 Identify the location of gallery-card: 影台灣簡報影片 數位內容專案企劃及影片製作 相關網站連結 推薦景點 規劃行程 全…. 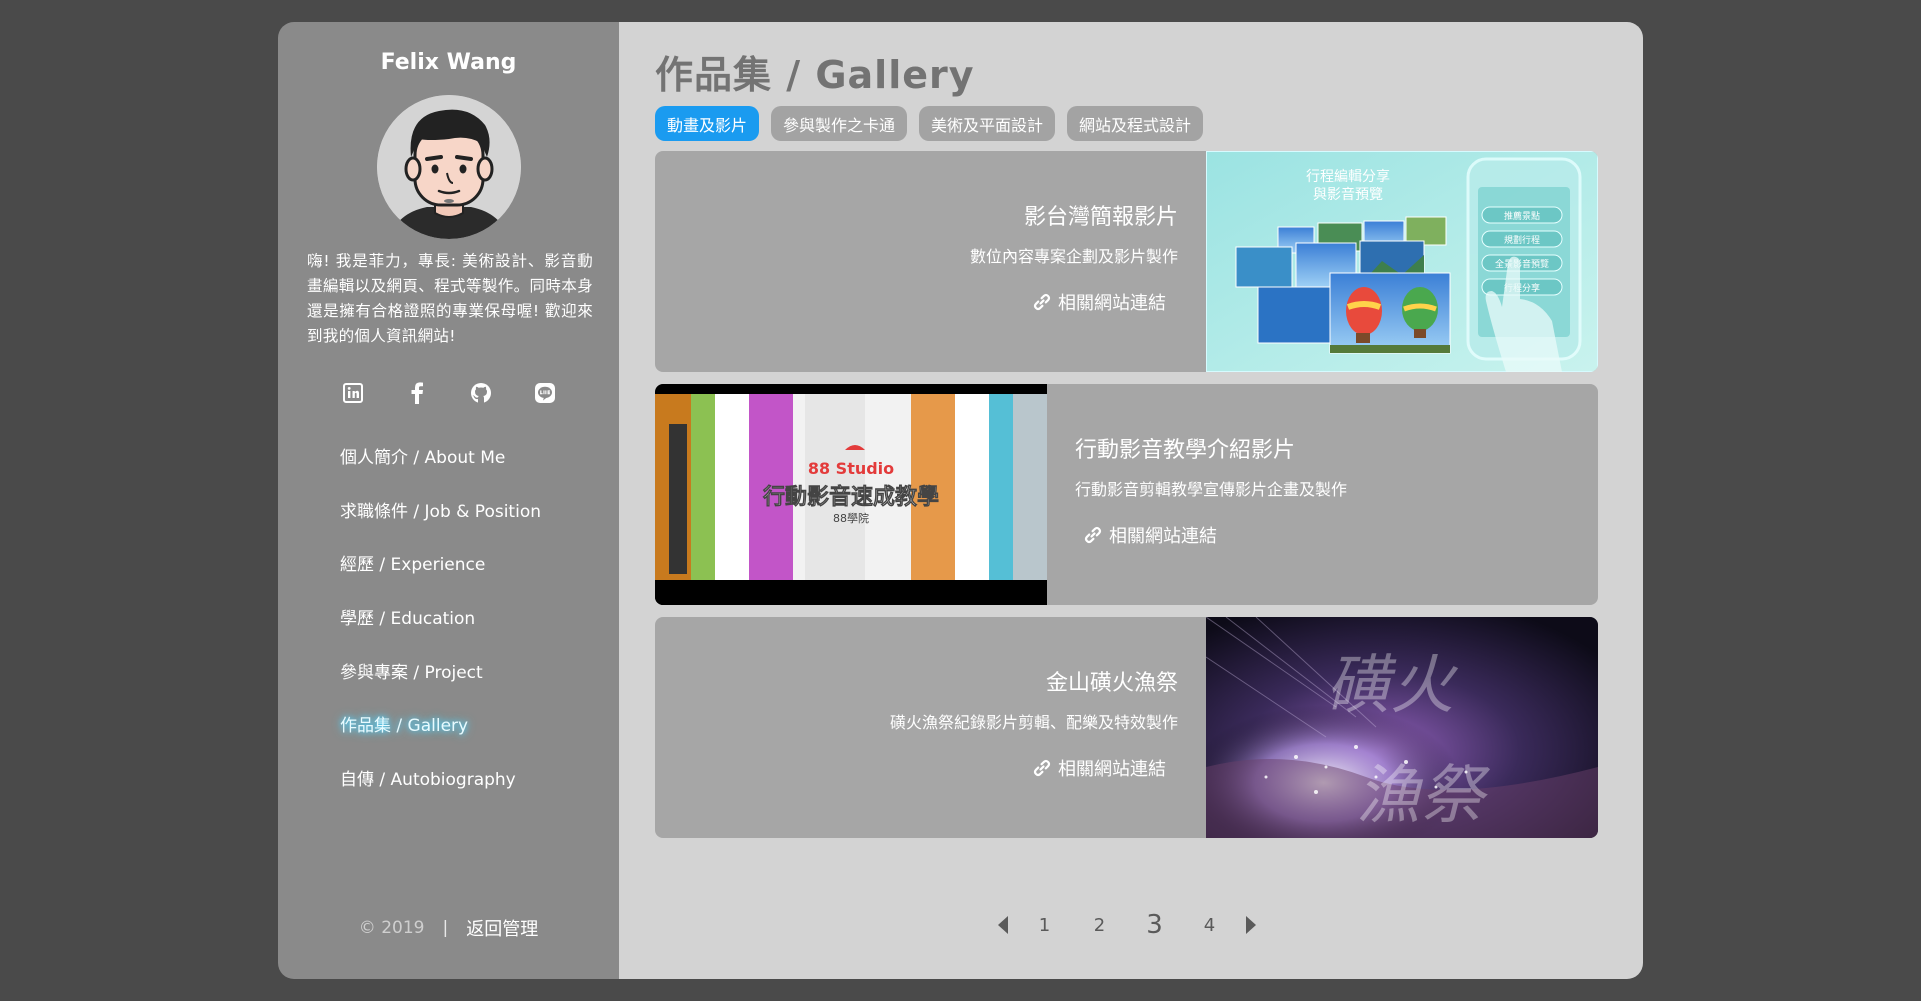
(1126, 261).